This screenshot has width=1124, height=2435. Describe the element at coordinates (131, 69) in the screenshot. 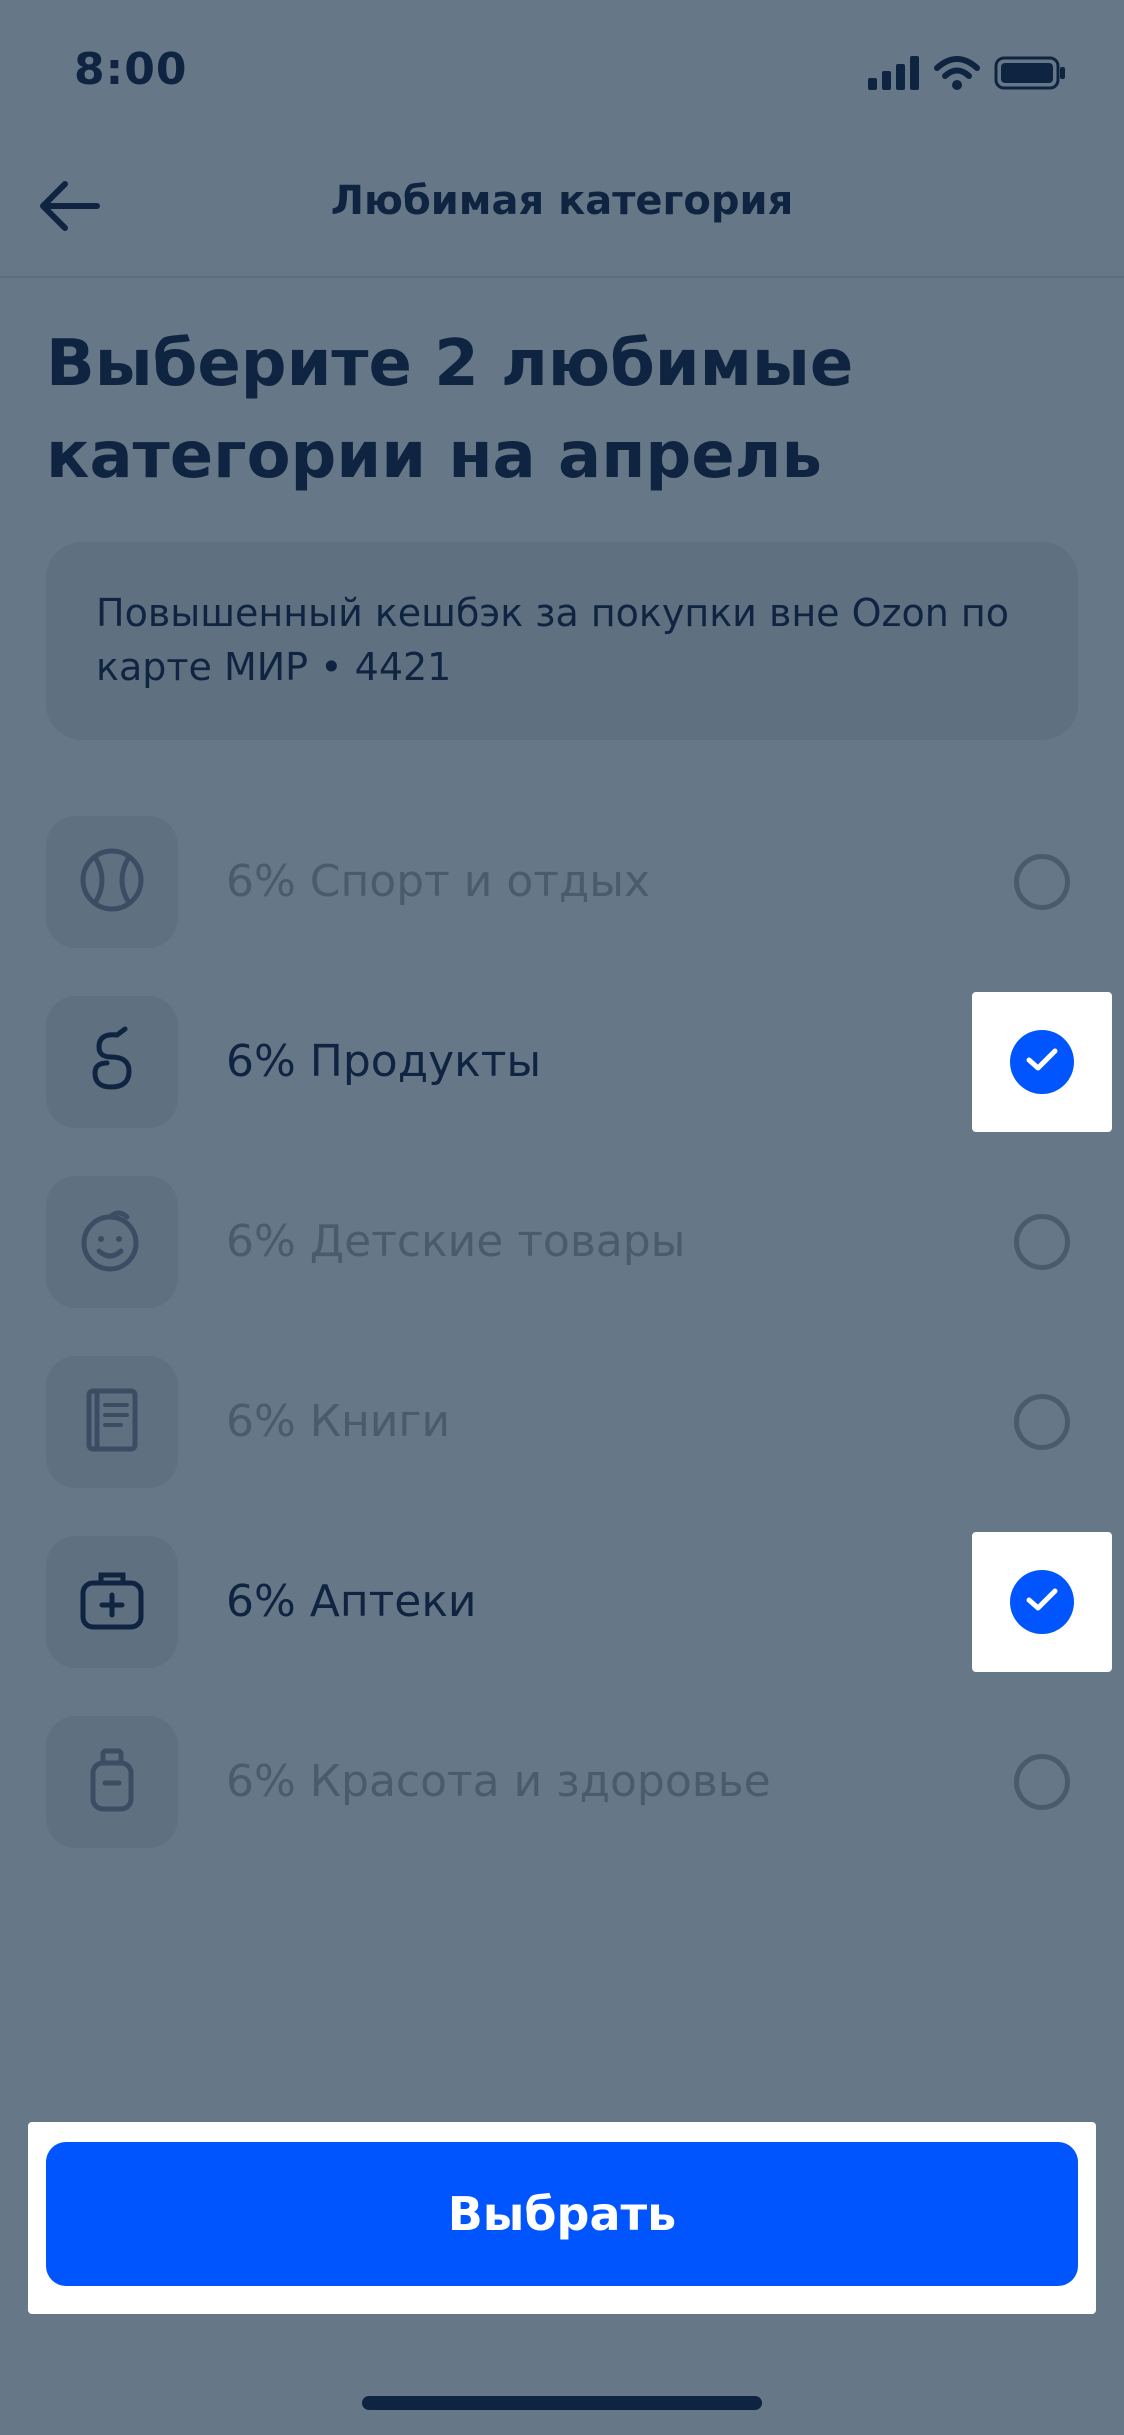

I see `status-time: 8:00` at that location.